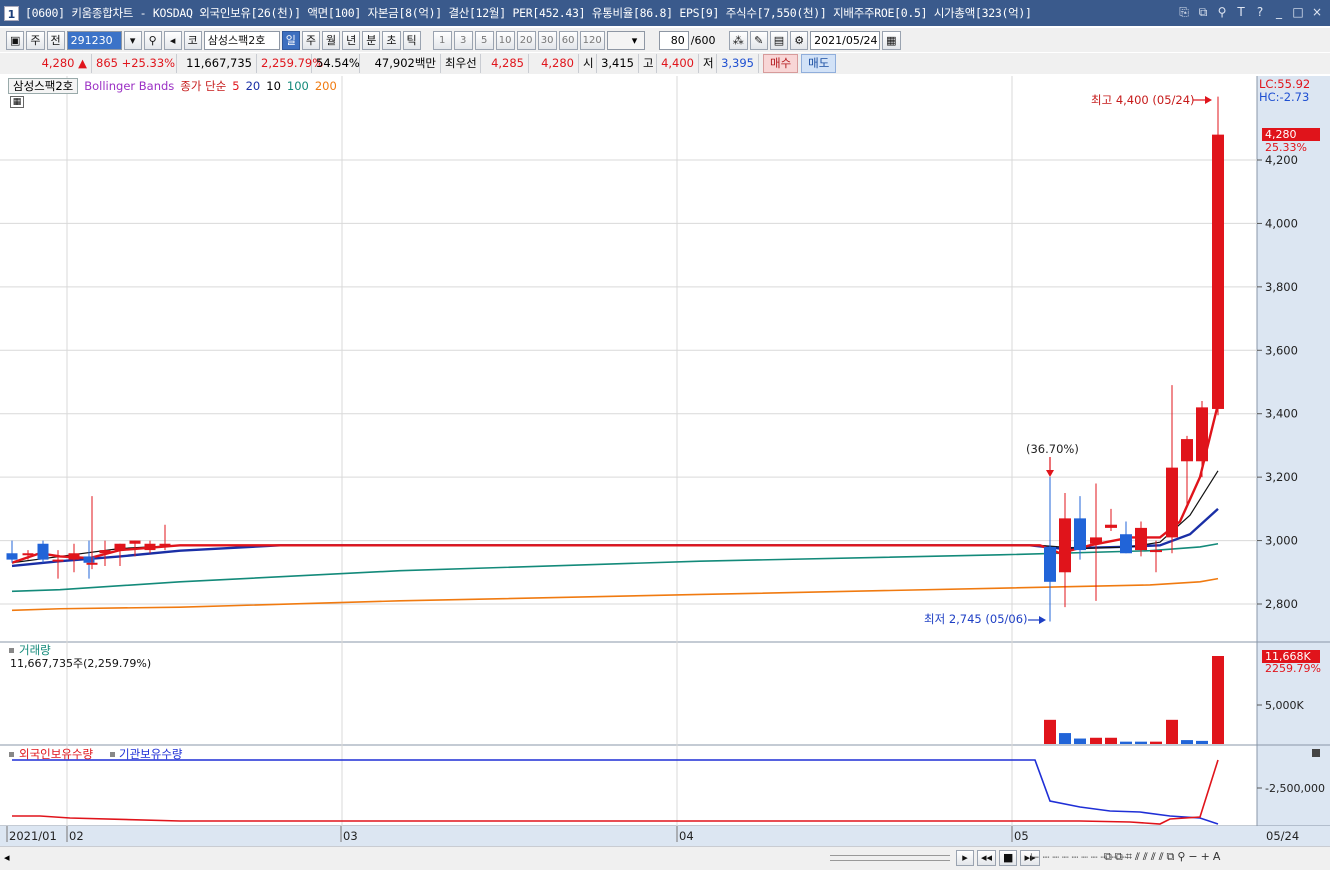 Image resolution: width=1330 pixels, height=870 pixels. I want to click on interval-120: 120, so click(592, 40).